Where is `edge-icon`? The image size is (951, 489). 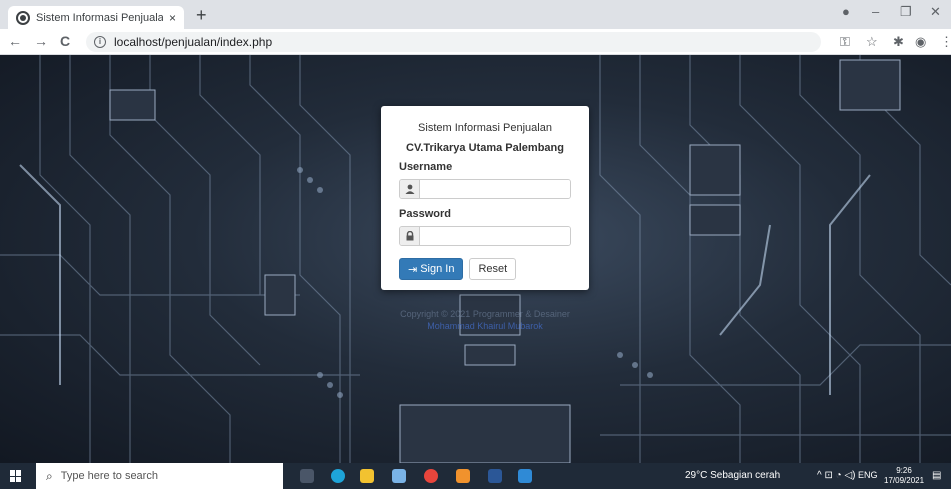
edge-icon is located at coordinates (338, 476).